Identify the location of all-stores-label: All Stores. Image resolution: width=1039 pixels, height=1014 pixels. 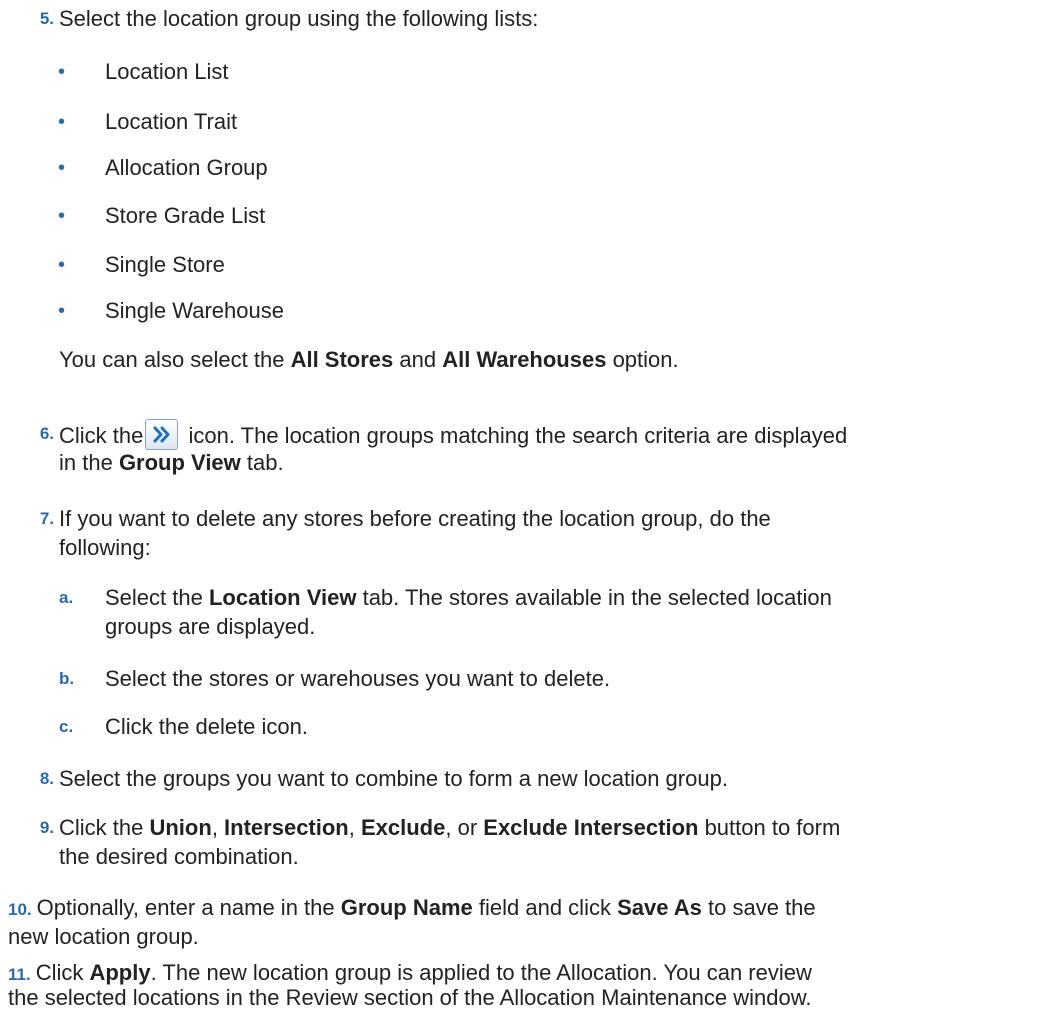
(342, 359).